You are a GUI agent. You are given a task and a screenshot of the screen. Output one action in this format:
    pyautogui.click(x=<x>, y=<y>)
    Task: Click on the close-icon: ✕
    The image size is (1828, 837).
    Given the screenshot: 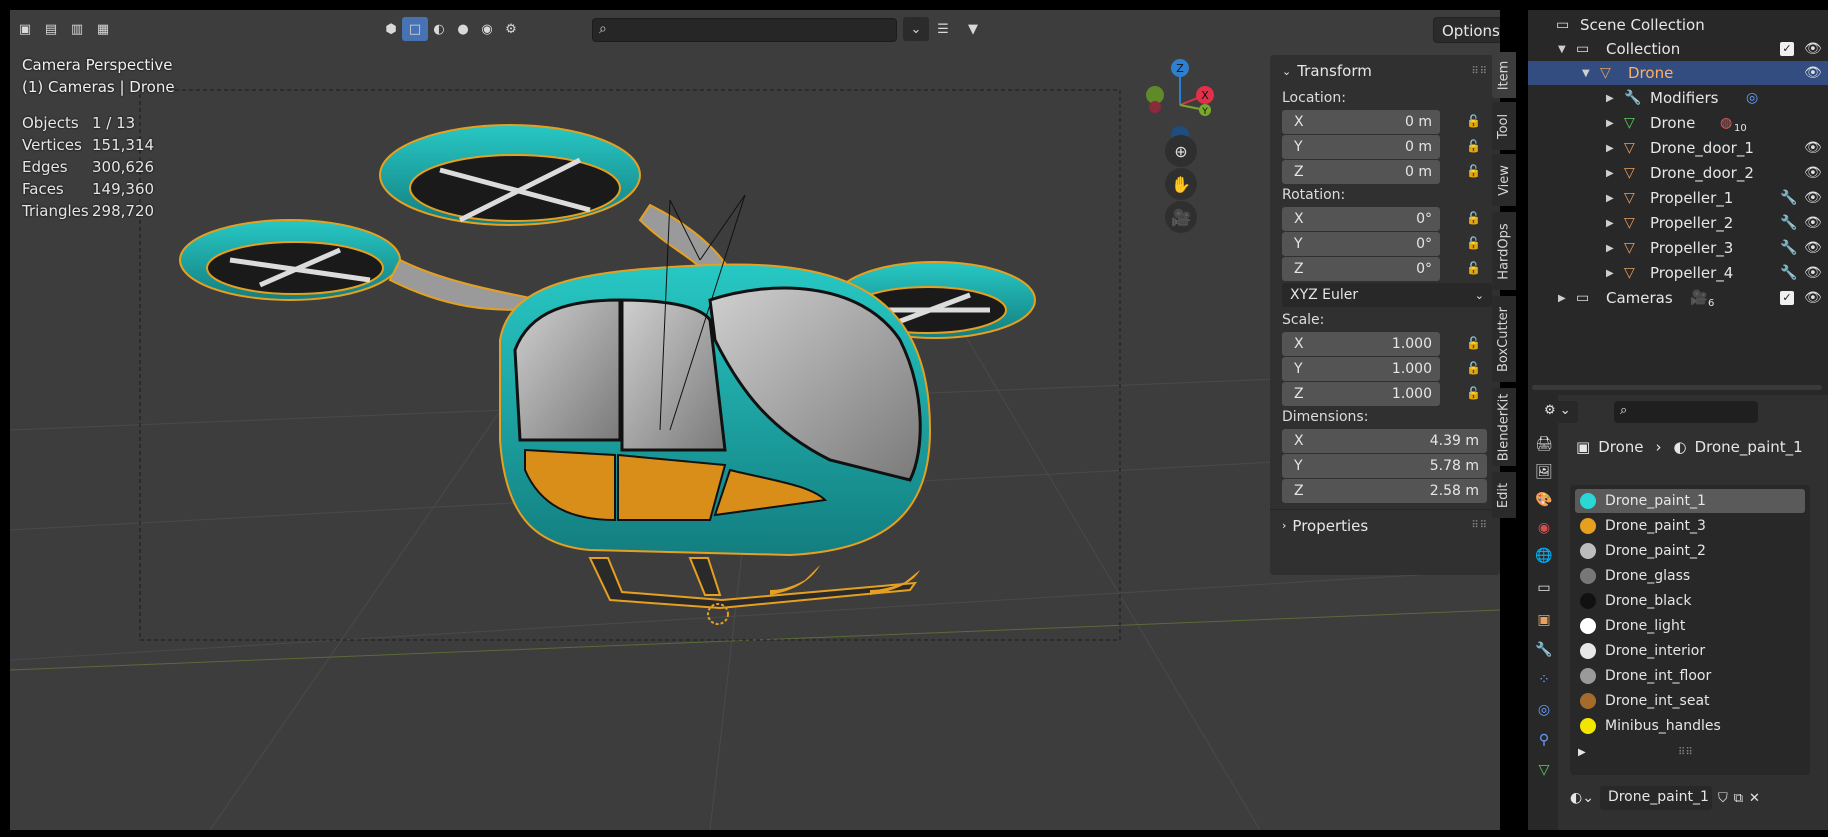 What is the action you would take?
    pyautogui.click(x=1754, y=798)
    